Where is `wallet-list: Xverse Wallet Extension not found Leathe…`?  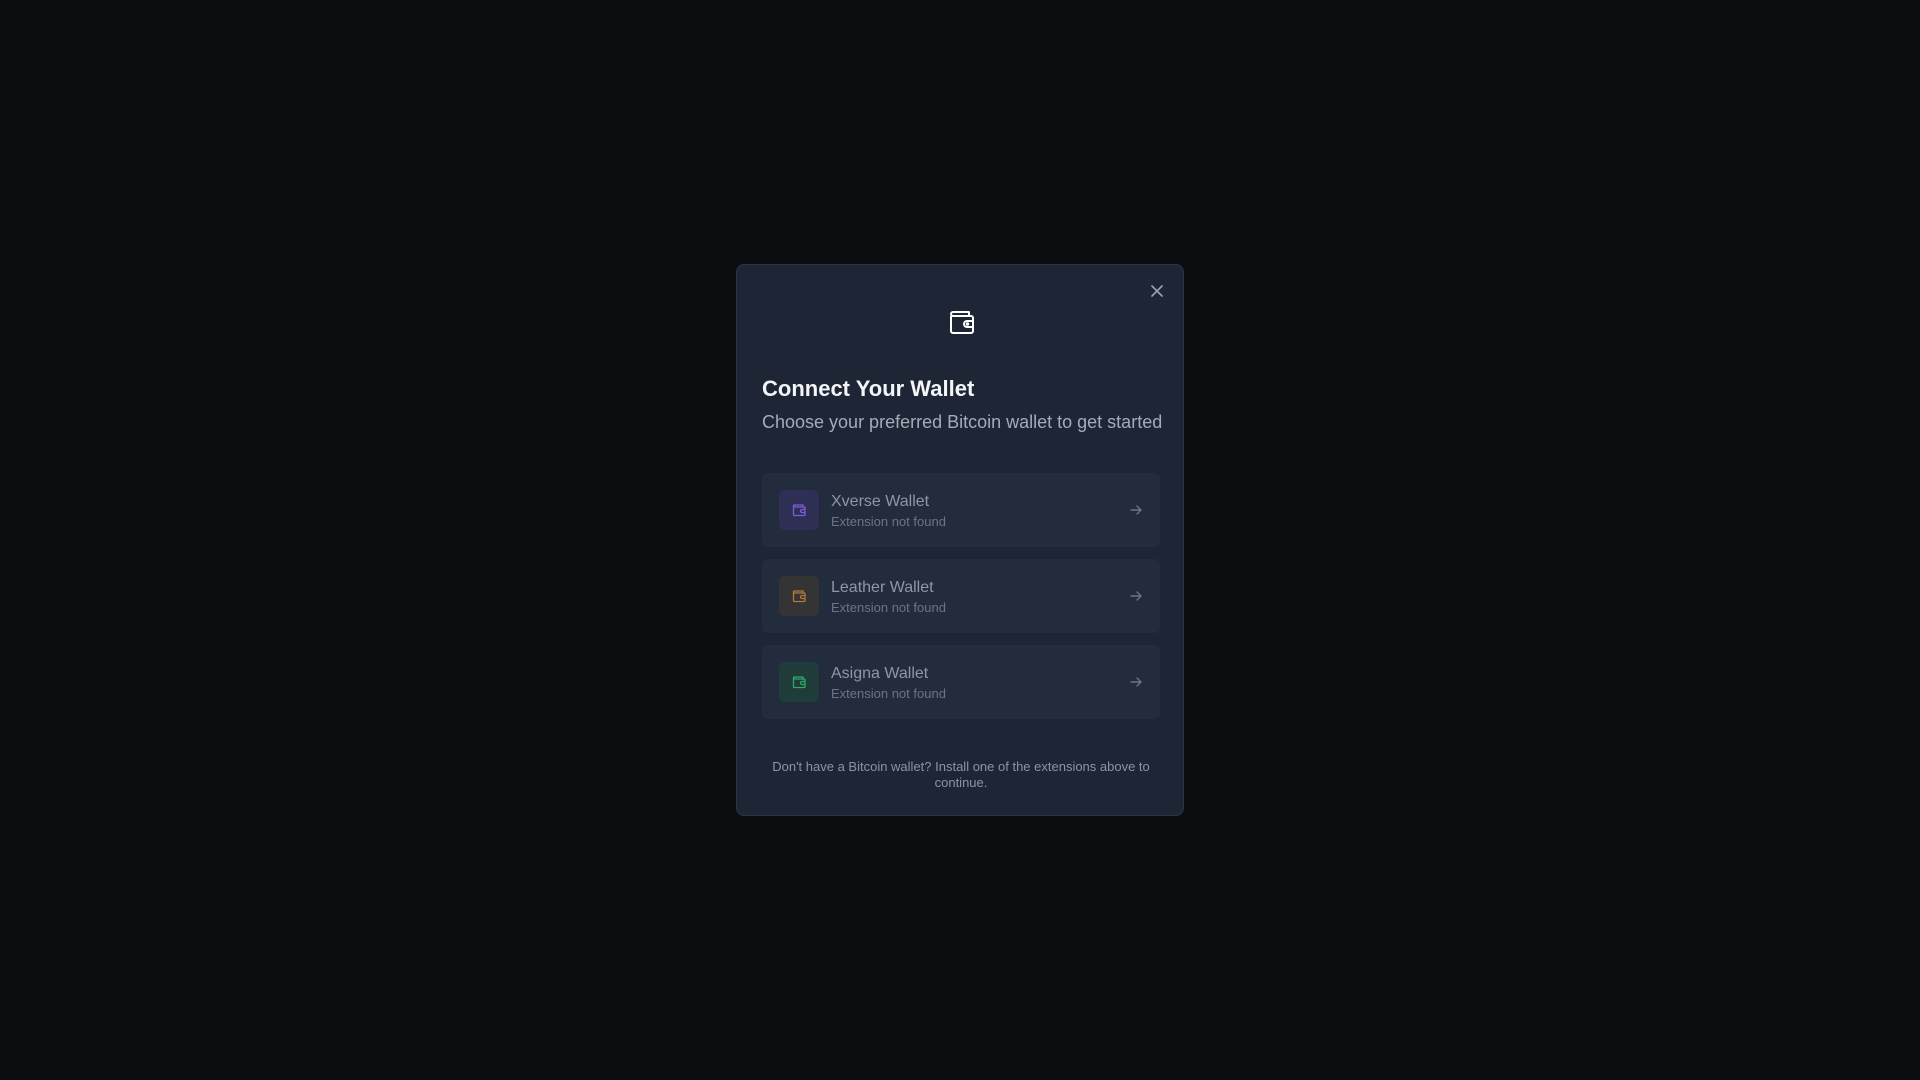
wallet-list: Xverse Wallet Extension not found Leathe… is located at coordinates (961, 602).